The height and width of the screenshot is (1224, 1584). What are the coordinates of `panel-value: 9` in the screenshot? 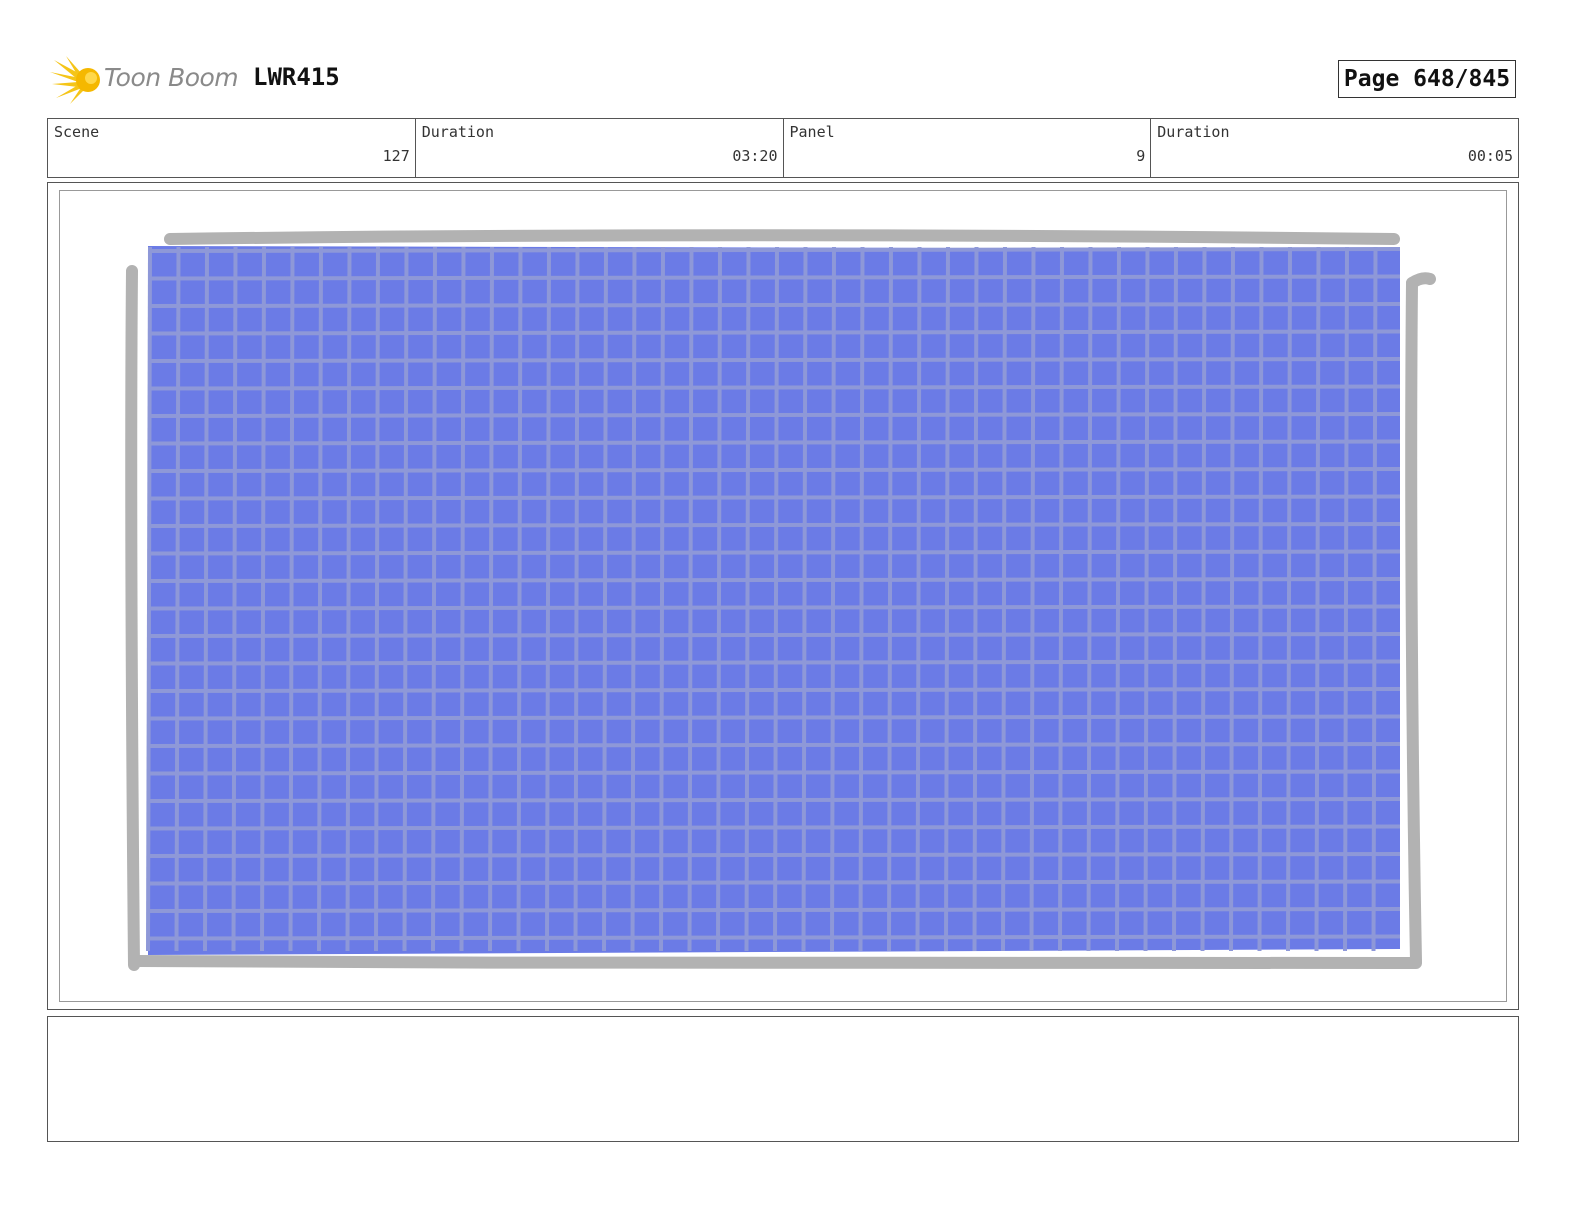 It's located at (1141, 156).